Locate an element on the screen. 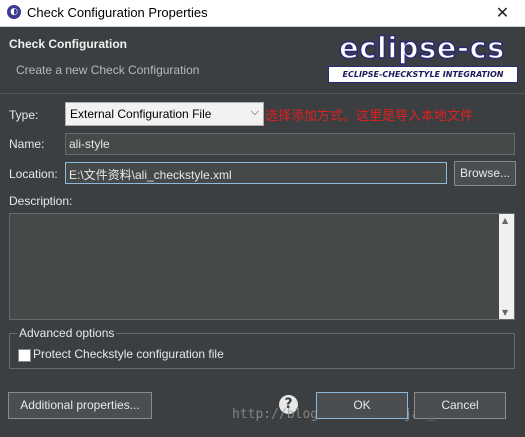 This screenshot has width=525, height=437. window-title: Check Configuration Properties is located at coordinates (117, 12).